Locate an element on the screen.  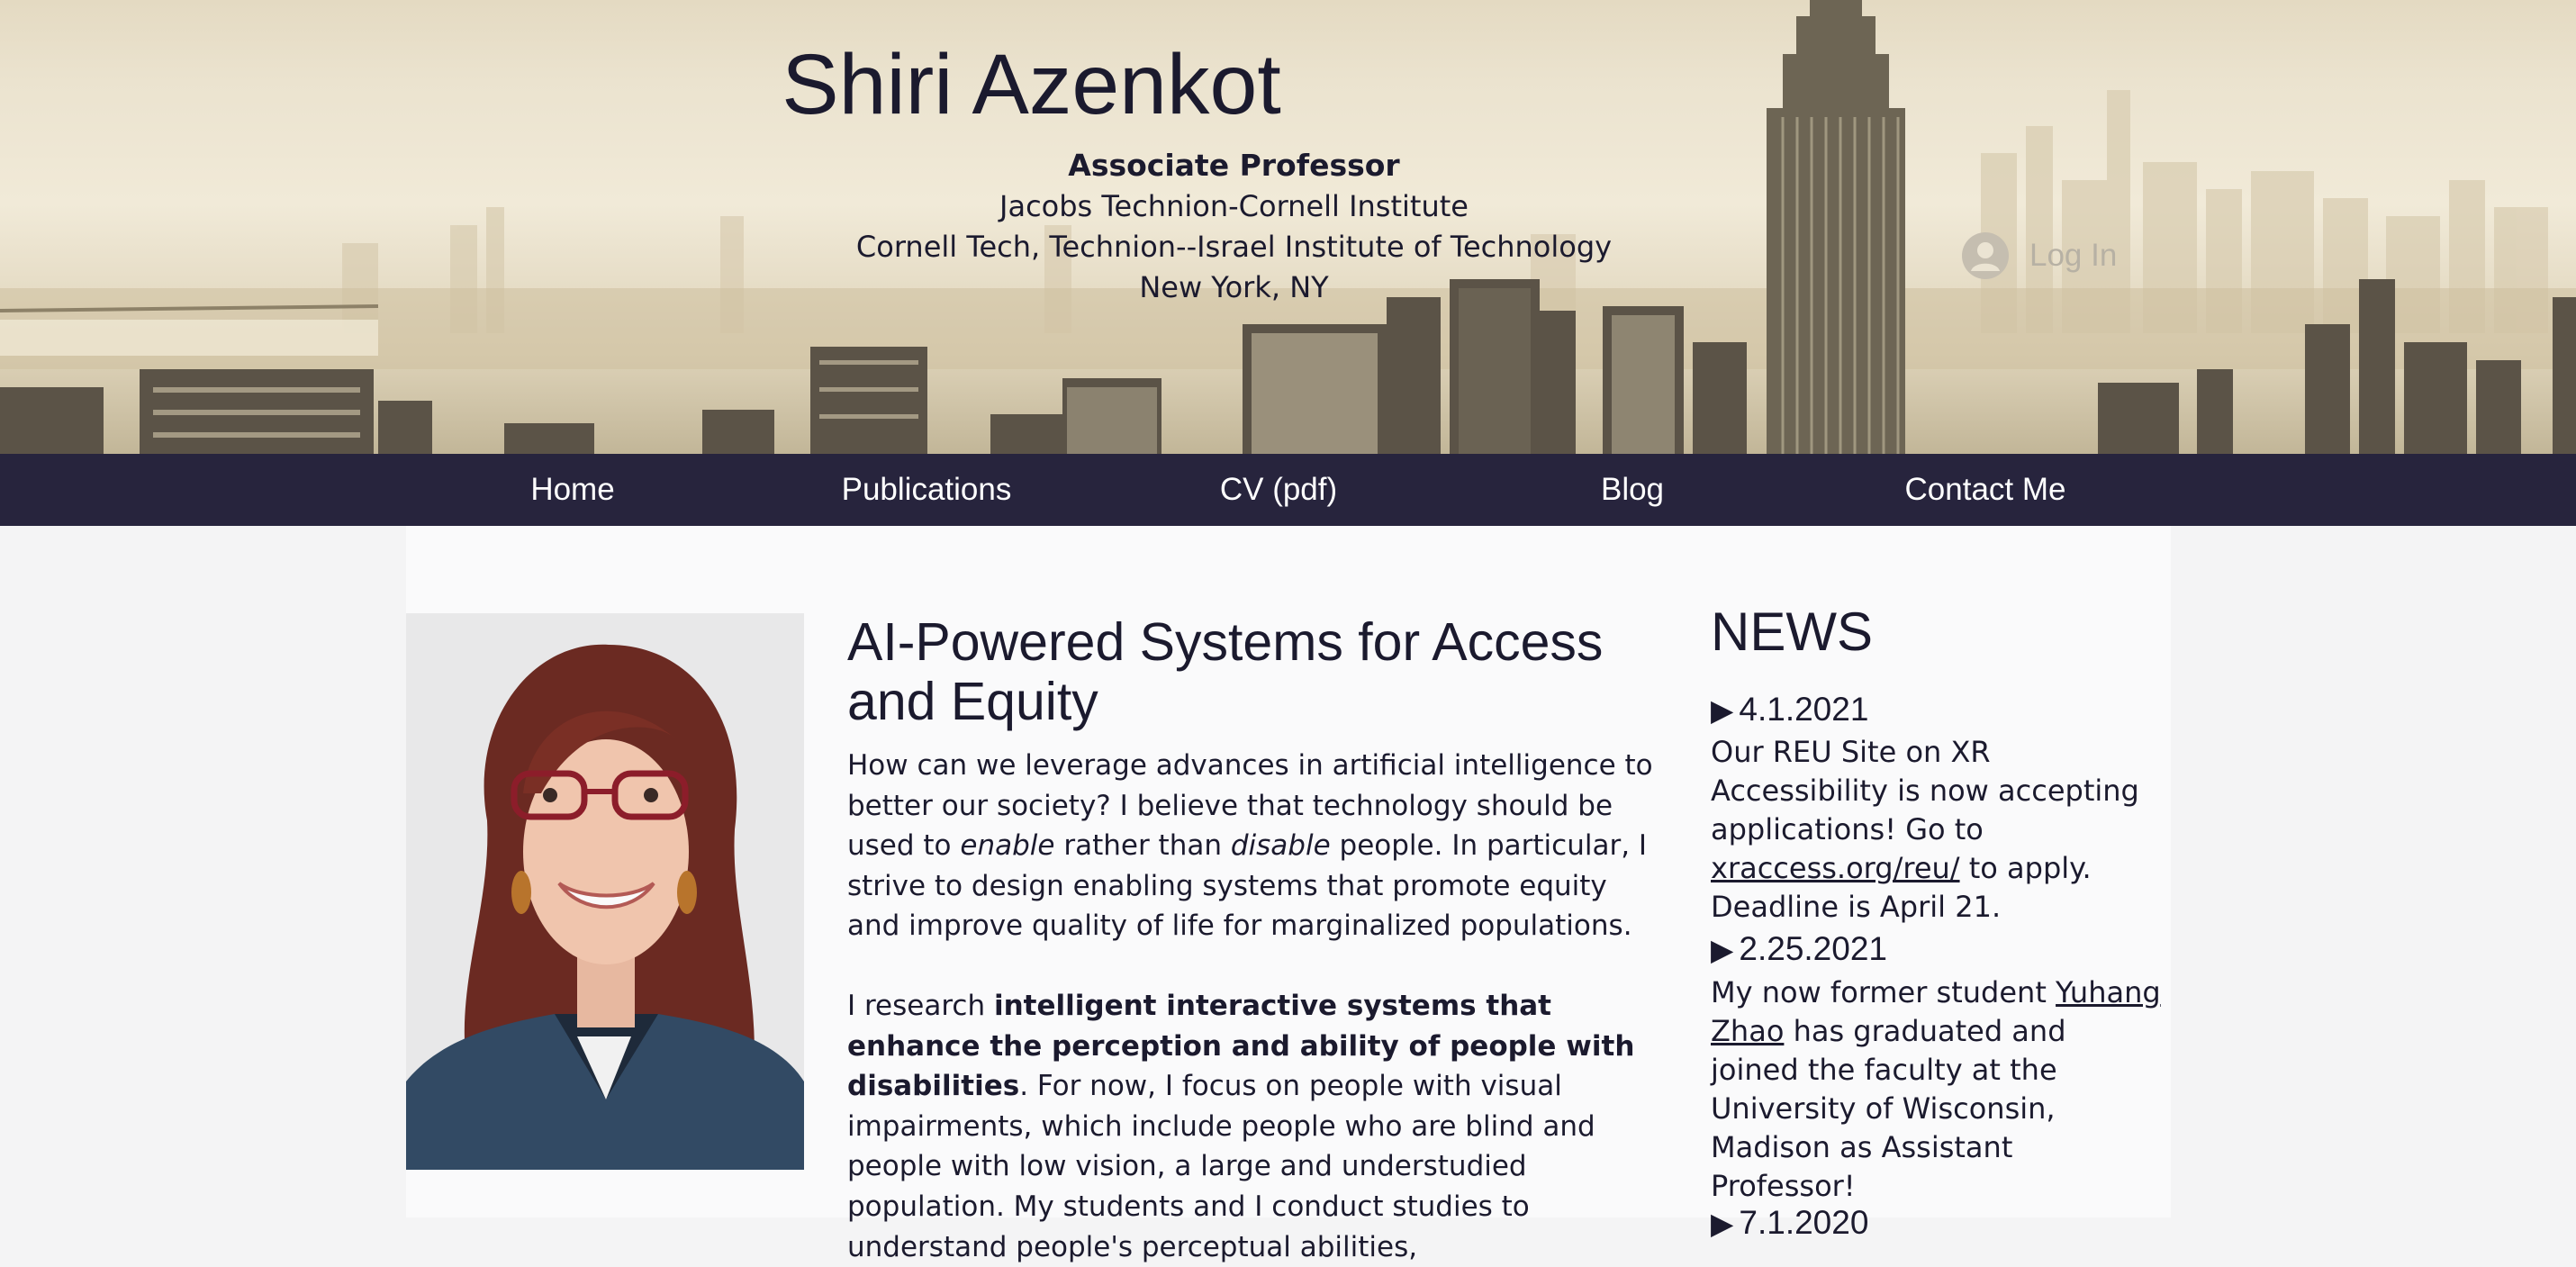
news-date-label: 7.1.2020 is located at coordinates (1804, 1222).